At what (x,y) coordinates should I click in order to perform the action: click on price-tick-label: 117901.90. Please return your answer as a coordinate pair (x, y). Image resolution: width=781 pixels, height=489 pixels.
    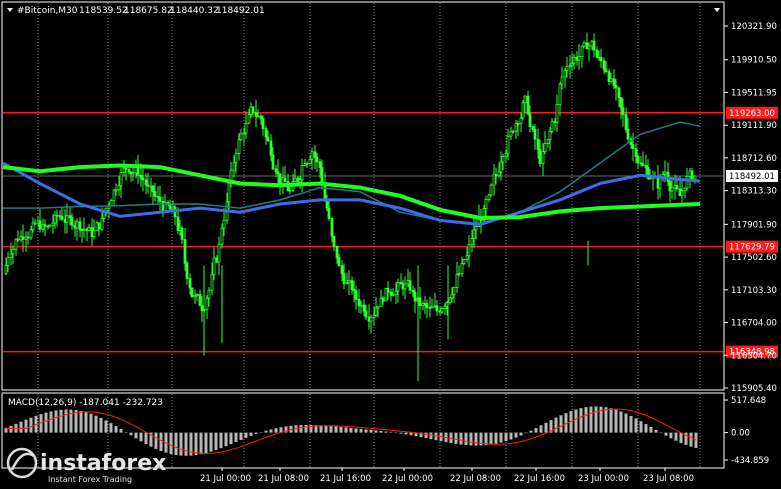
    Looking at the image, I should click on (754, 225).